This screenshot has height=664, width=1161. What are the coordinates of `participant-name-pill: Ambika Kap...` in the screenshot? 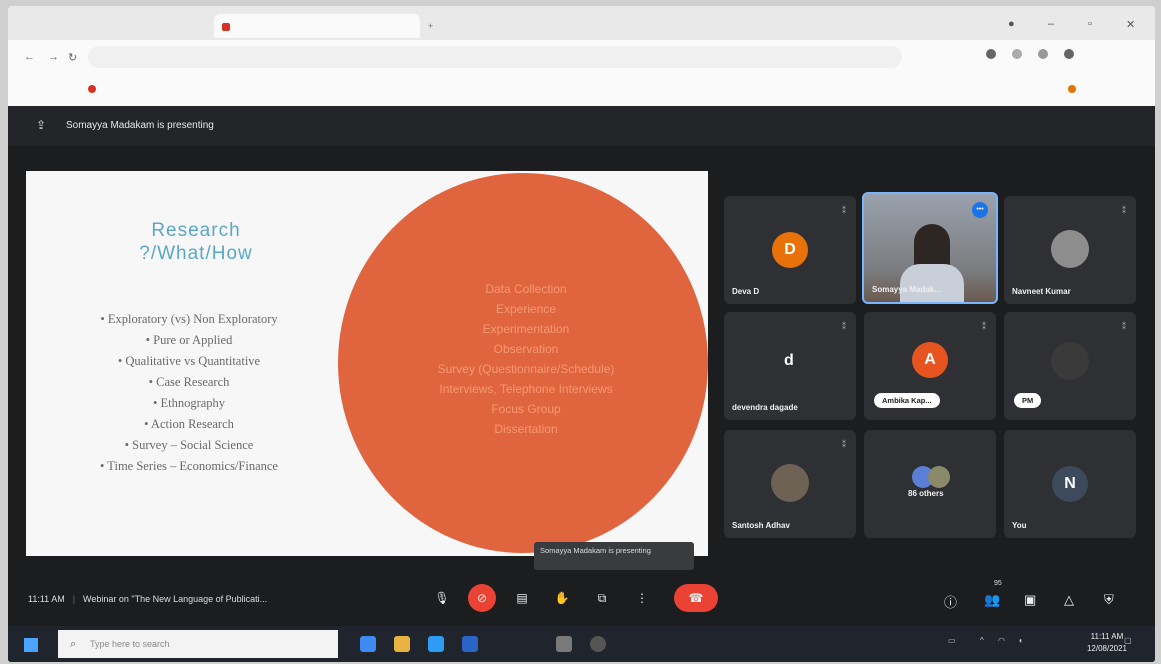 It's located at (907, 400).